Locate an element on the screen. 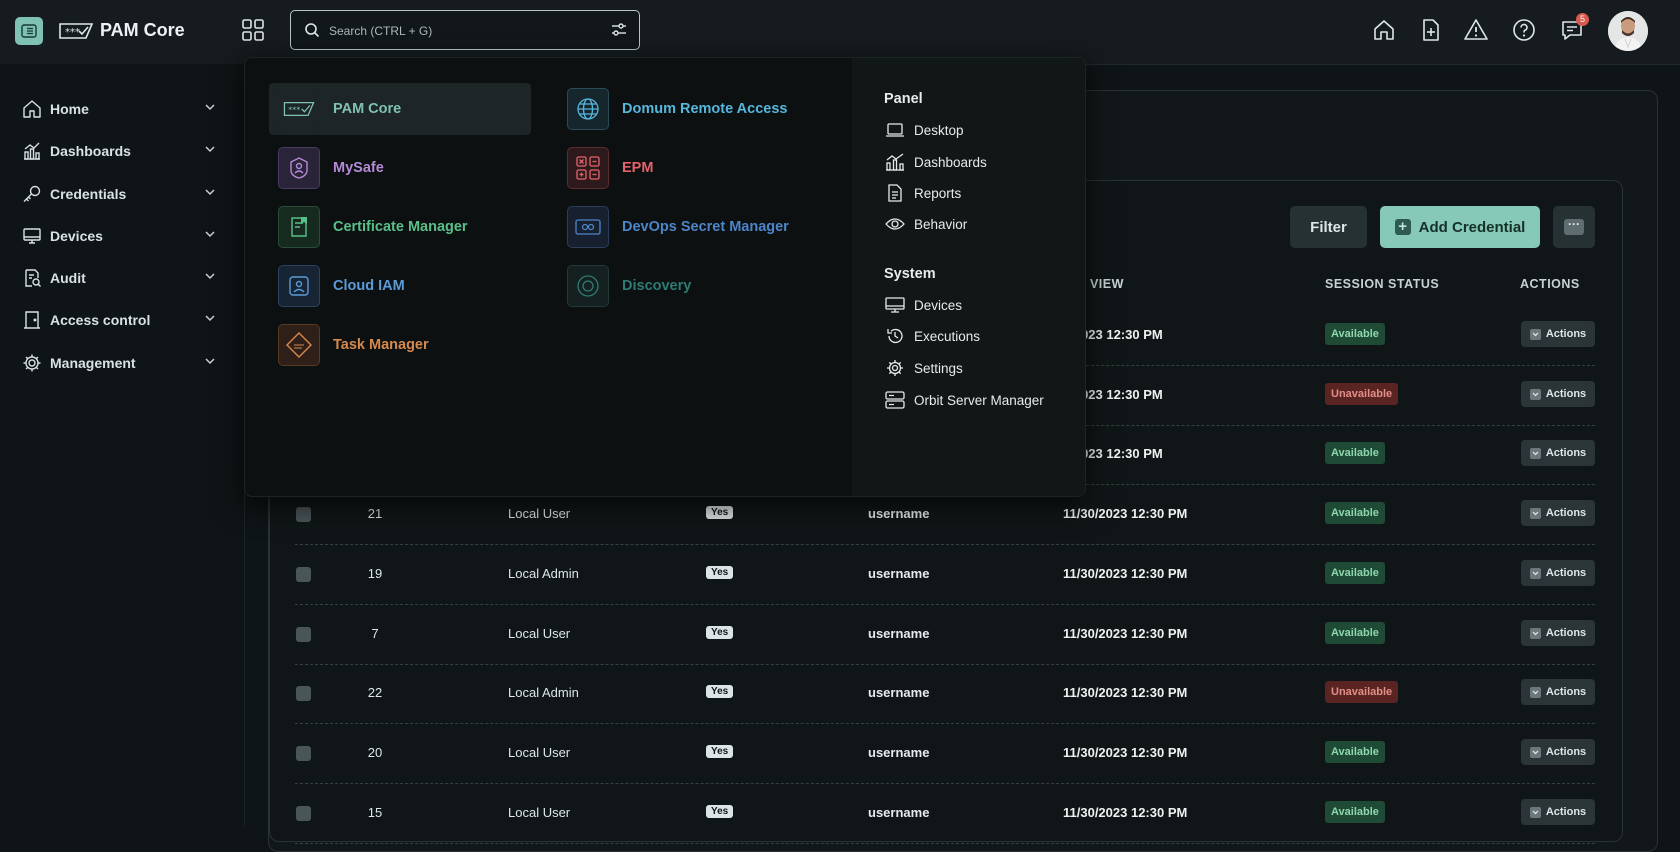 The image size is (1680, 852). sidebar-item-credentials: Credentials is located at coordinates (122, 194).